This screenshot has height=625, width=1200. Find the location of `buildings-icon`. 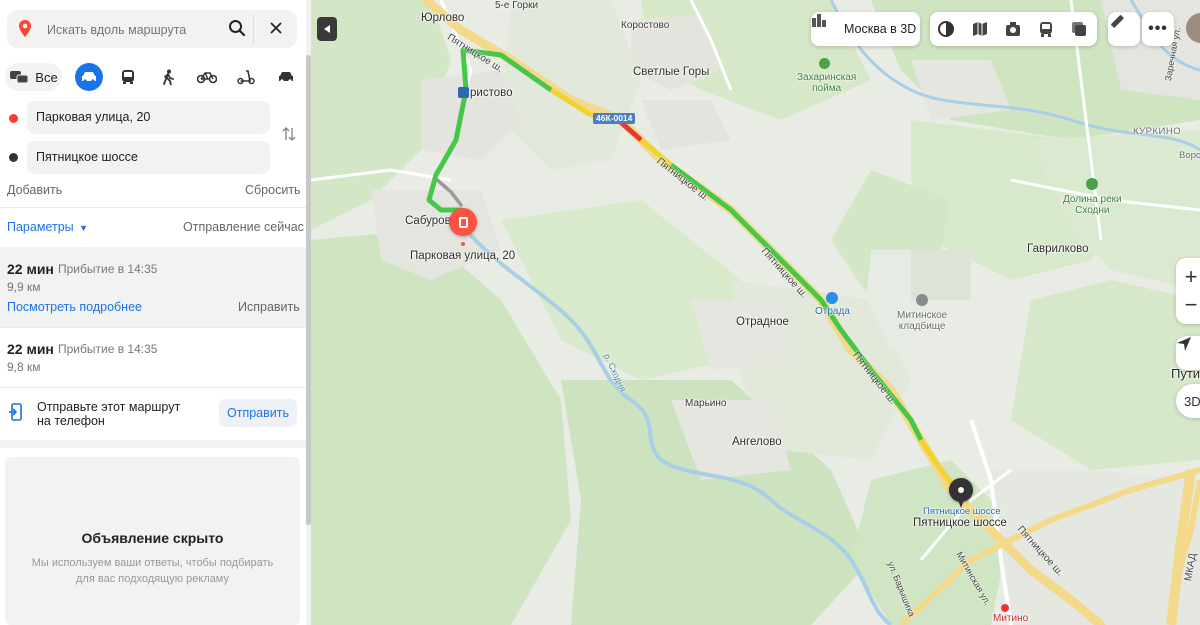

buildings-icon is located at coordinates (824, 25).